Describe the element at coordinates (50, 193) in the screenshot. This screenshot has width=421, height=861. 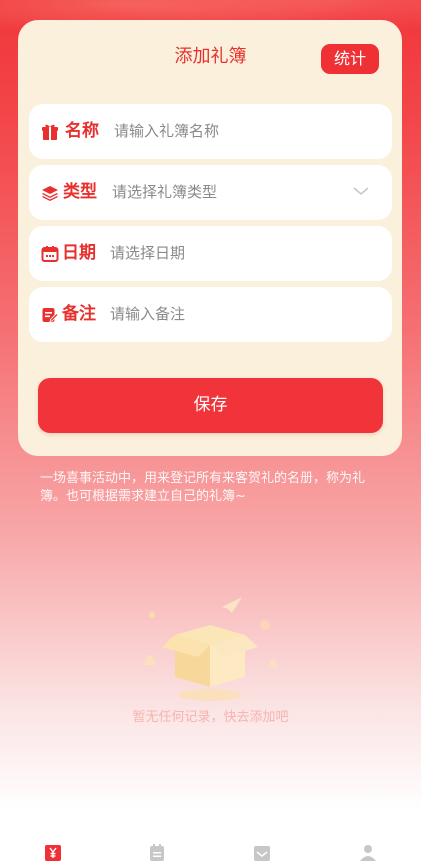
I see `layers-icon` at that location.